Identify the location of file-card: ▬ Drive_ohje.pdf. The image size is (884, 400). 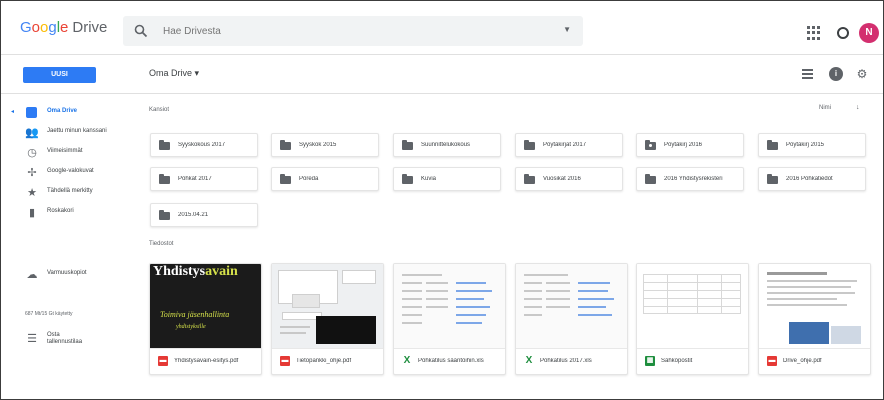
(814, 319).